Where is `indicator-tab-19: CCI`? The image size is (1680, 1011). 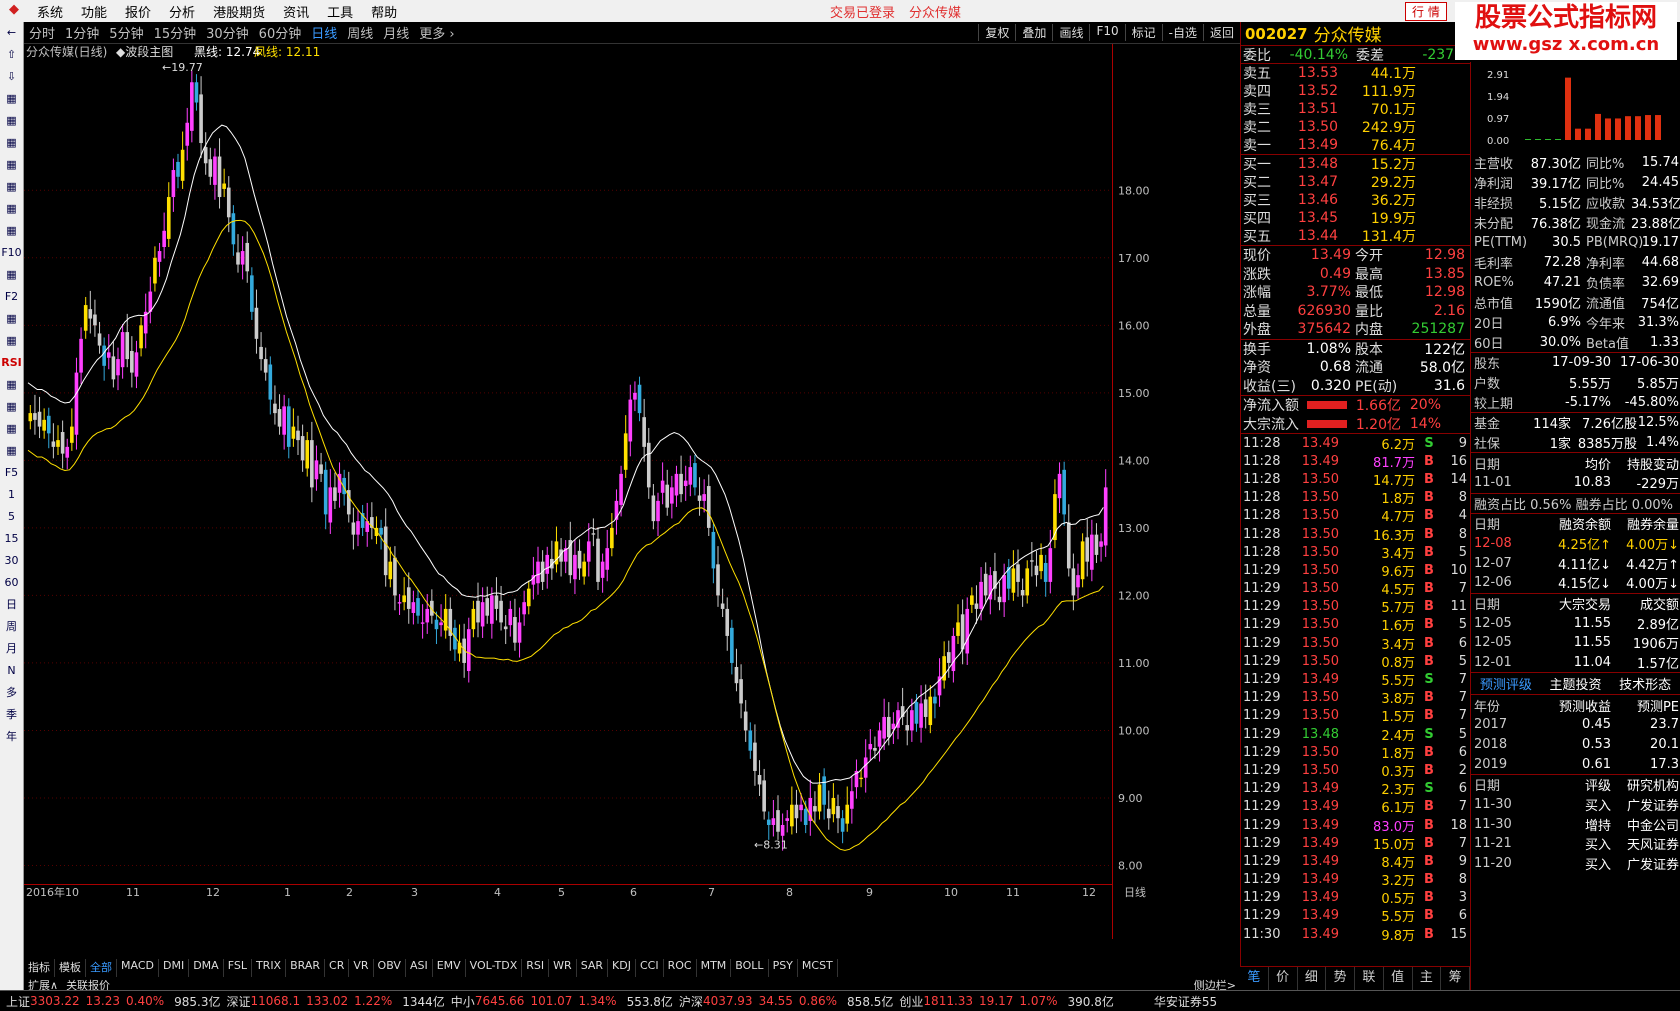
indicator-tab-19: CCI is located at coordinates (650, 968).